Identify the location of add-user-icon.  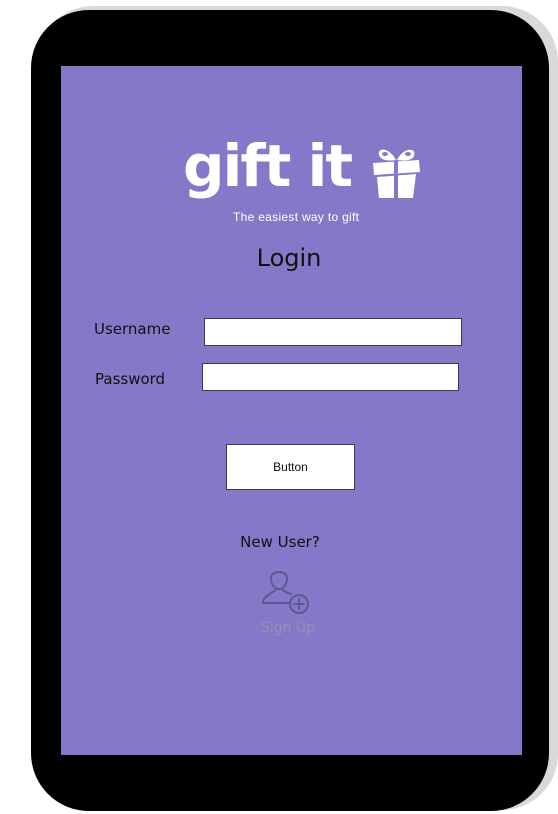
(285, 592).